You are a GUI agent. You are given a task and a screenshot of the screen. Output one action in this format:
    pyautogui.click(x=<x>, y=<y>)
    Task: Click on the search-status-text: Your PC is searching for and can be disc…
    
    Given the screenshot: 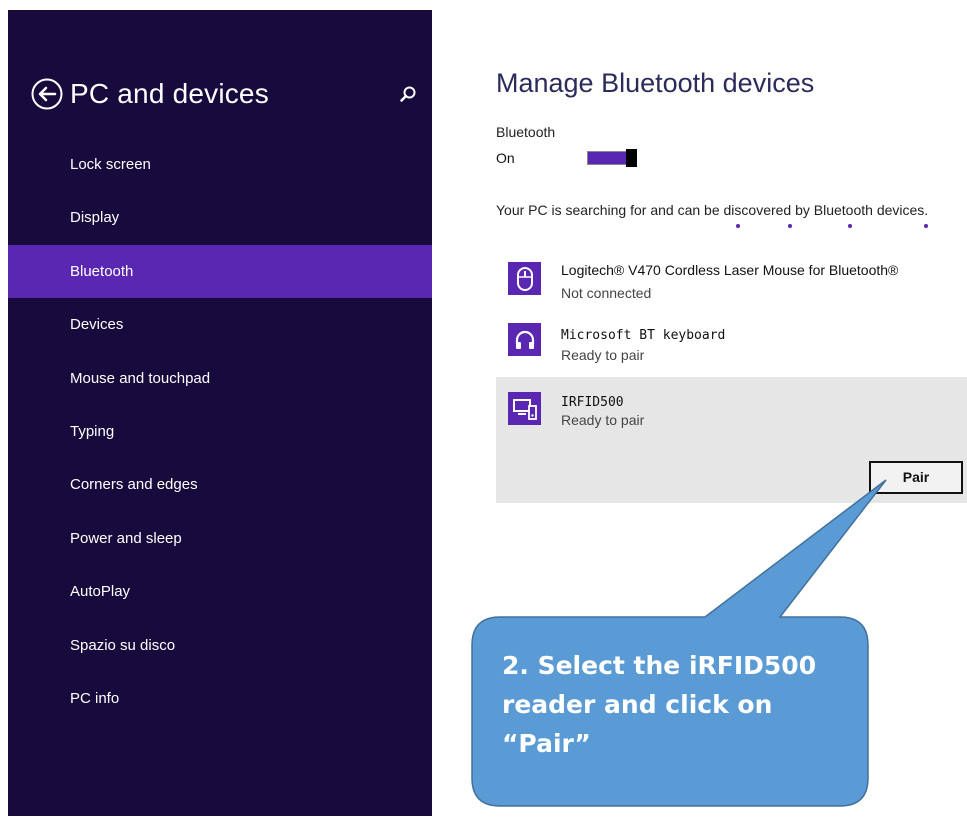 What is the action you would take?
    pyautogui.click(x=712, y=210)
    